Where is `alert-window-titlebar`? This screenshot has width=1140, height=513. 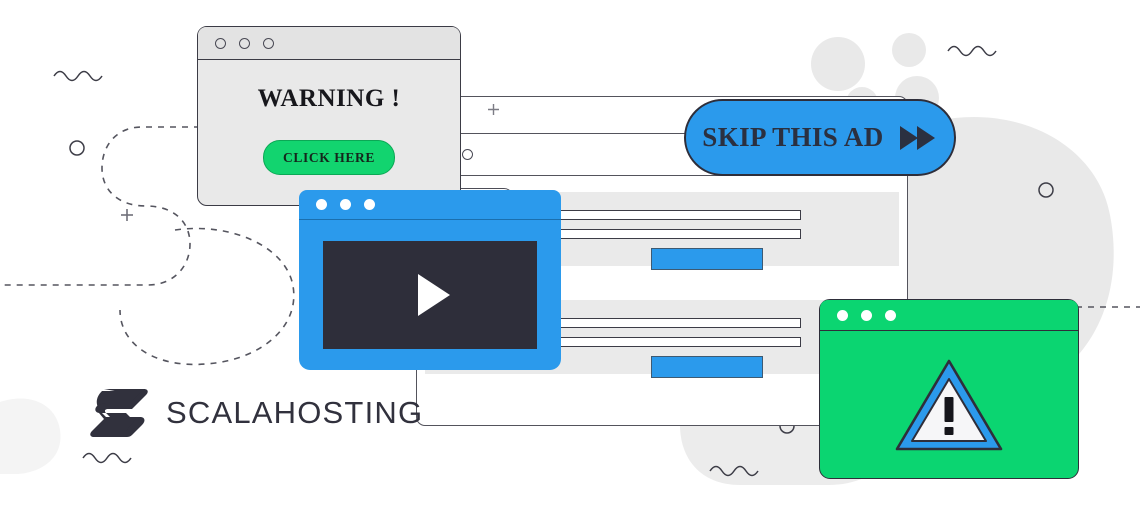
alert-window-titlebar is located at coordinates (949, 315).